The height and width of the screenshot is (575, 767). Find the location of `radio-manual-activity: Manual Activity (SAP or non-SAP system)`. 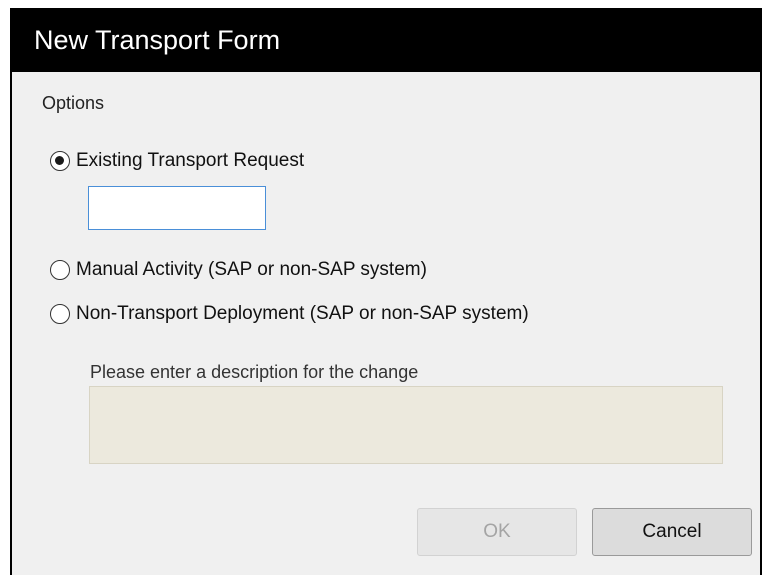

radio-manual-activity: Manual Activity (SAP or non-SAP system) is located at coordinates (238, 270).